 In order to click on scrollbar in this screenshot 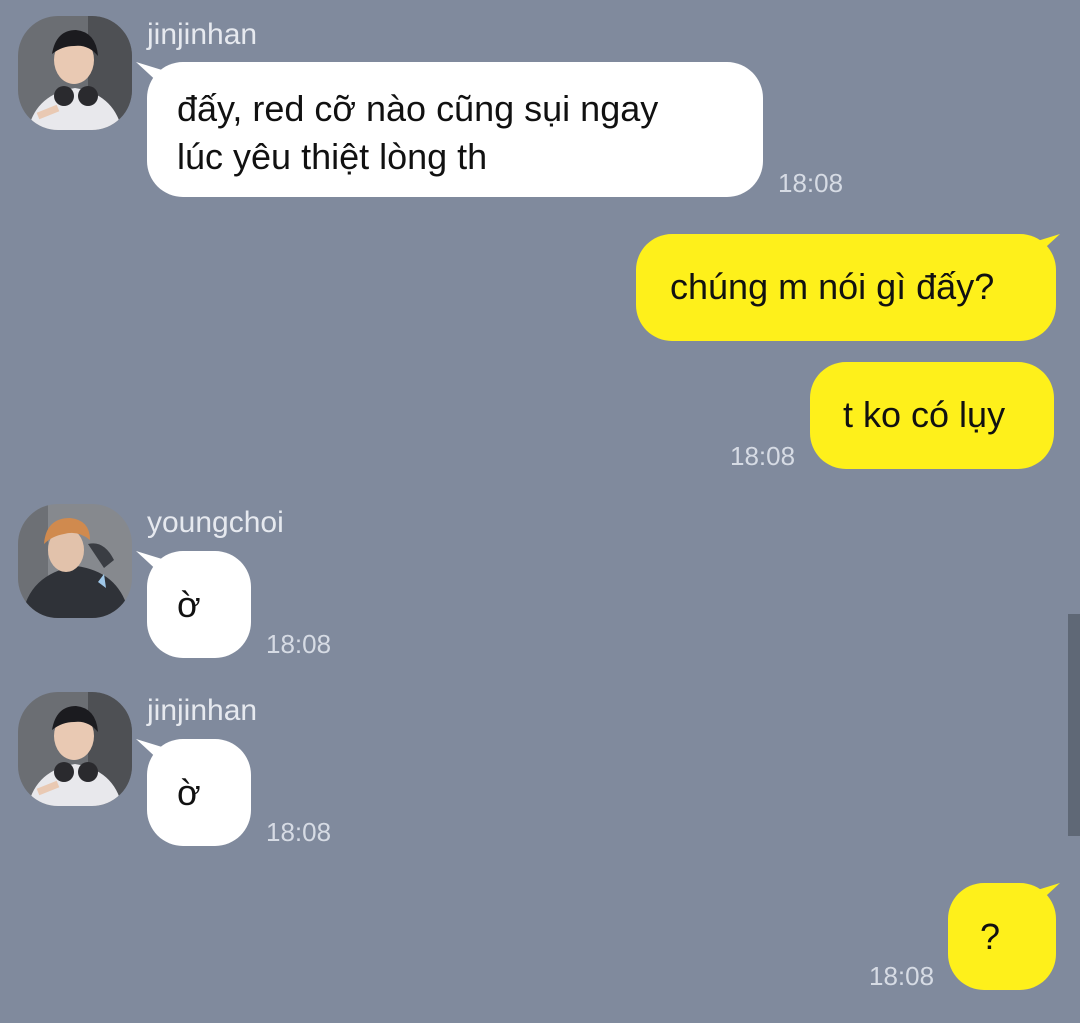, I will do `click(1074, 725)`.